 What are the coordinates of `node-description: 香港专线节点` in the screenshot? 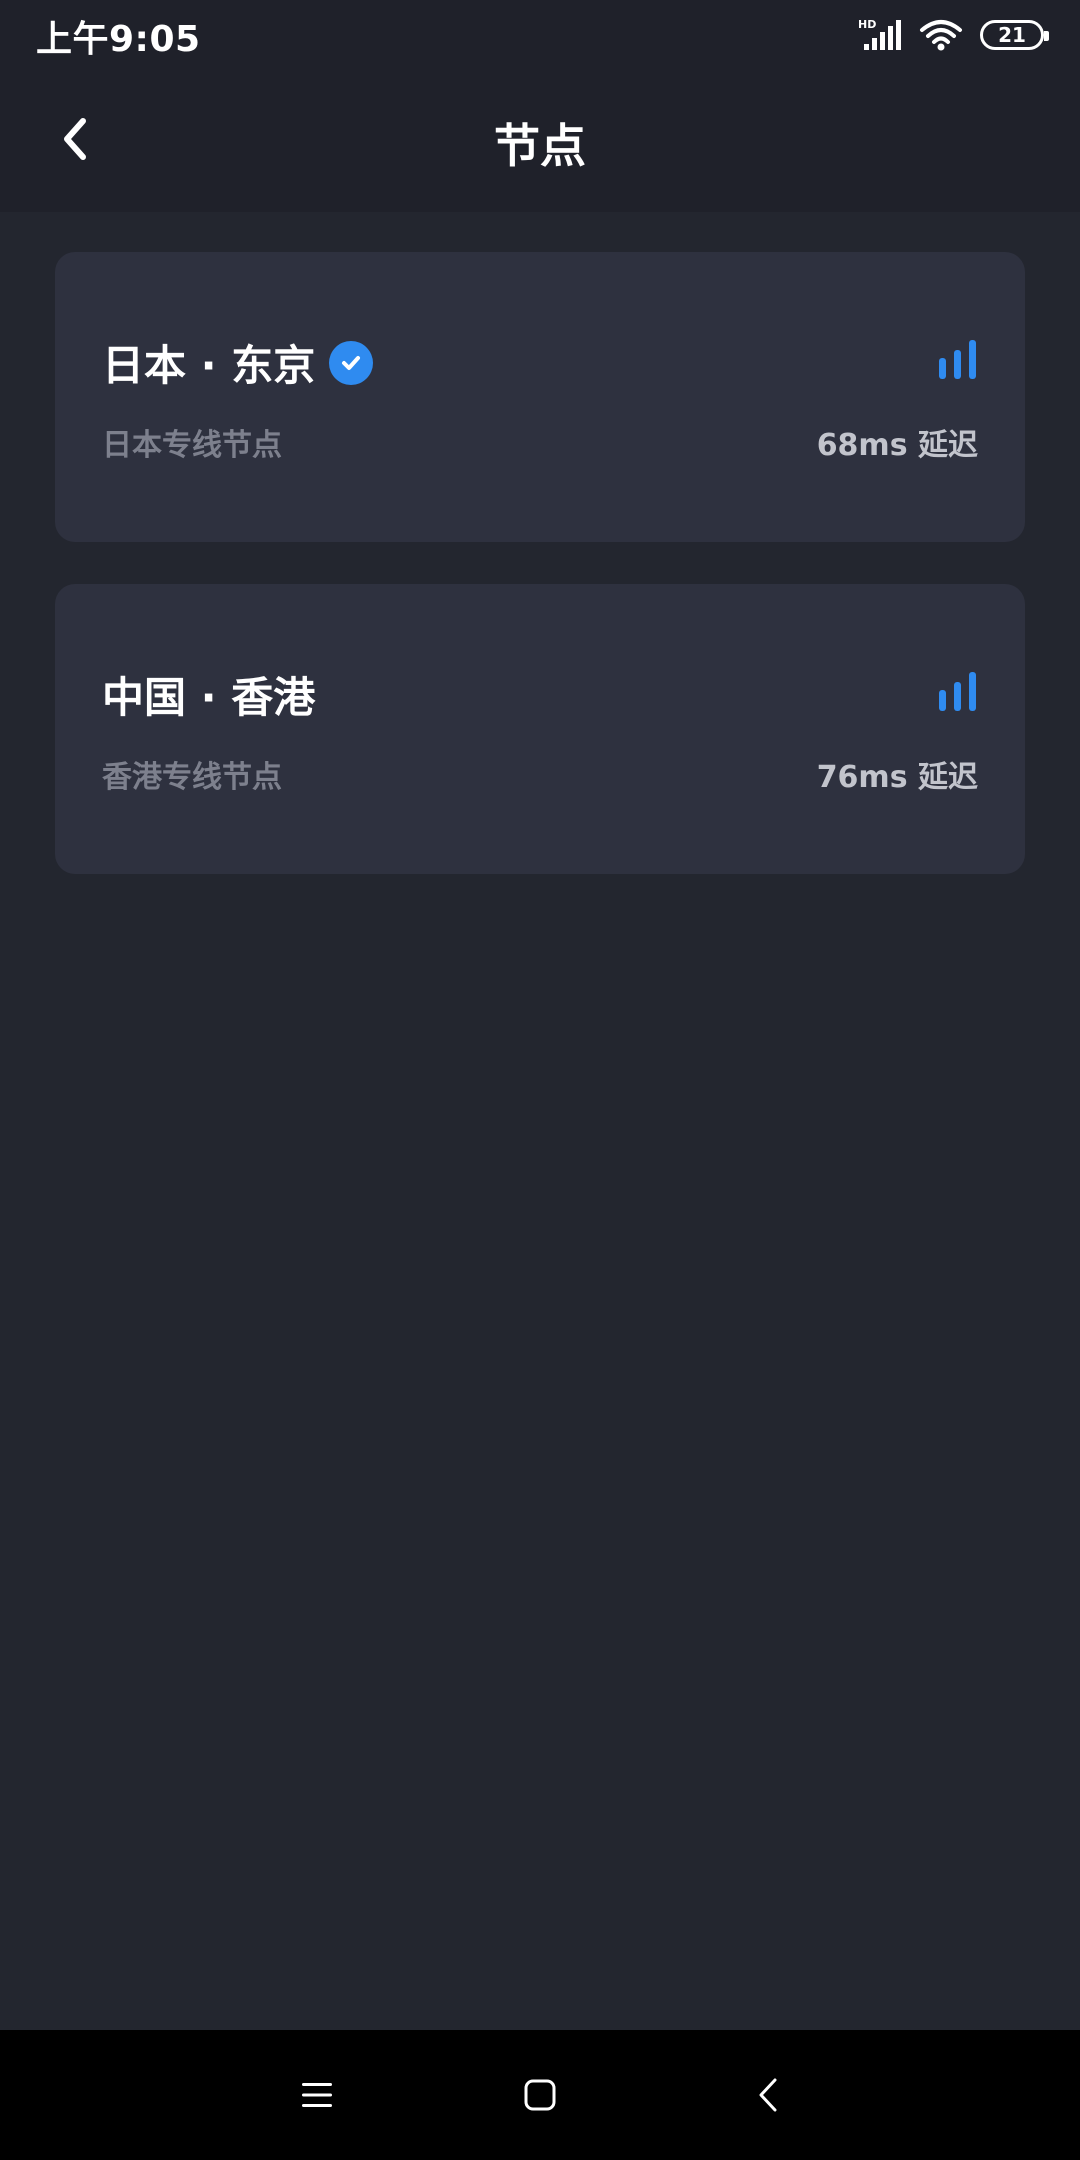 It's located at (192, 777).